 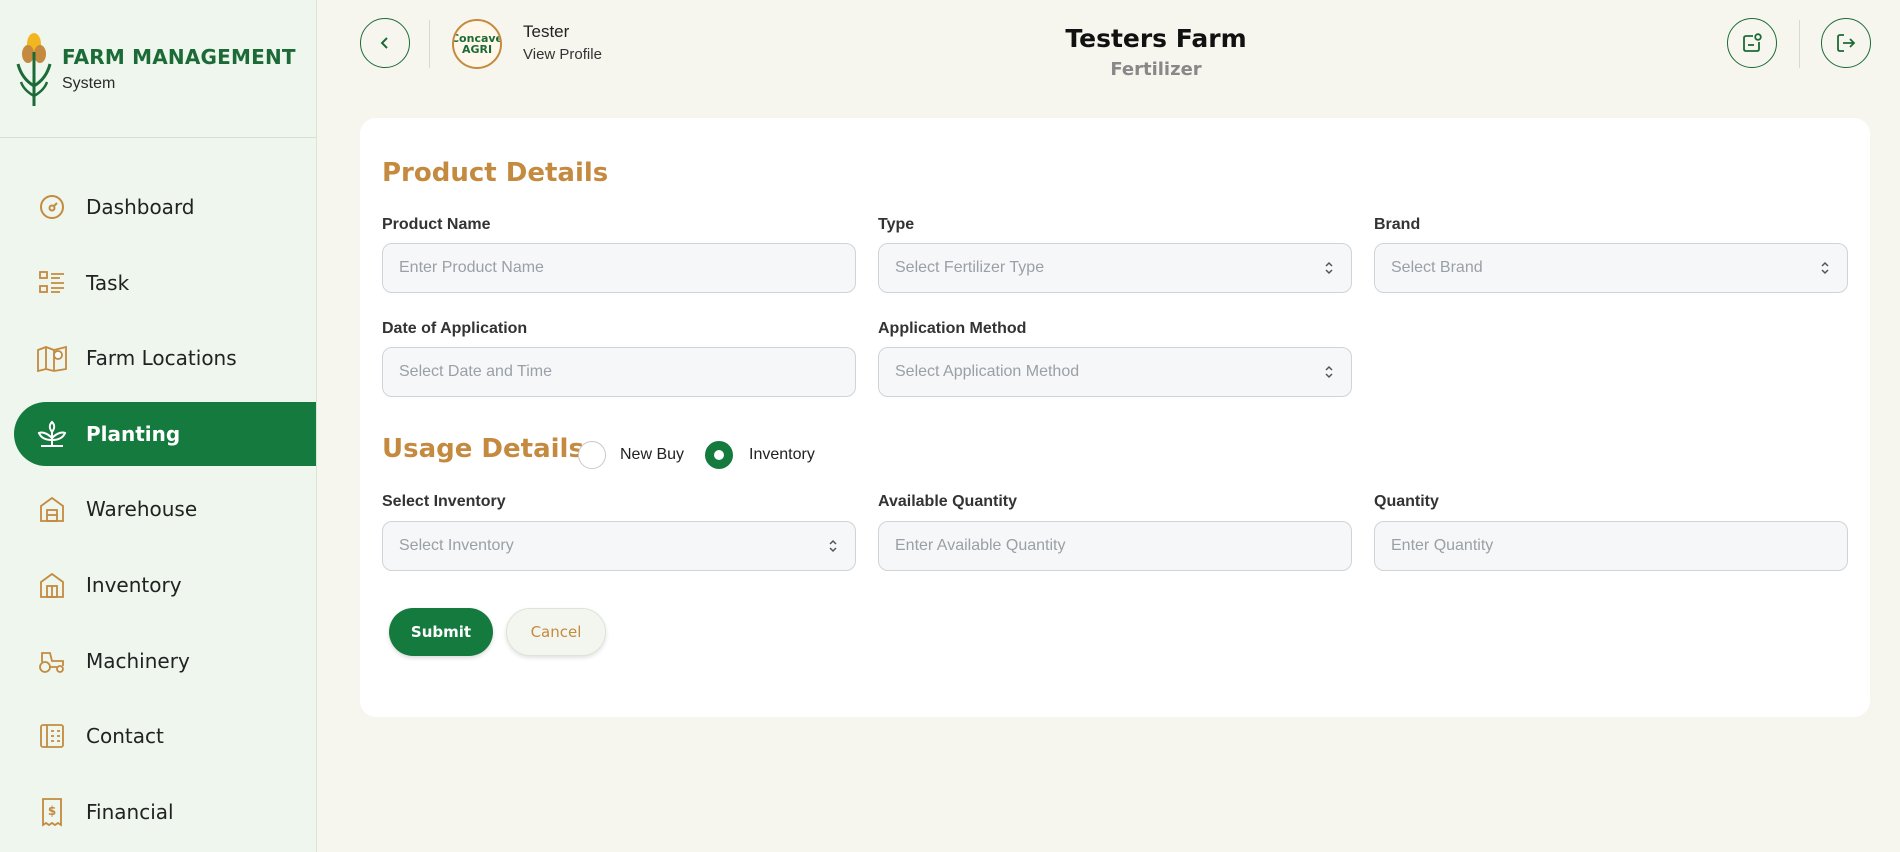 What do you see at coordinates (436, 224) in the screenshot?
I see `product-name-label: Product Name` at bounding box center [436, 224].